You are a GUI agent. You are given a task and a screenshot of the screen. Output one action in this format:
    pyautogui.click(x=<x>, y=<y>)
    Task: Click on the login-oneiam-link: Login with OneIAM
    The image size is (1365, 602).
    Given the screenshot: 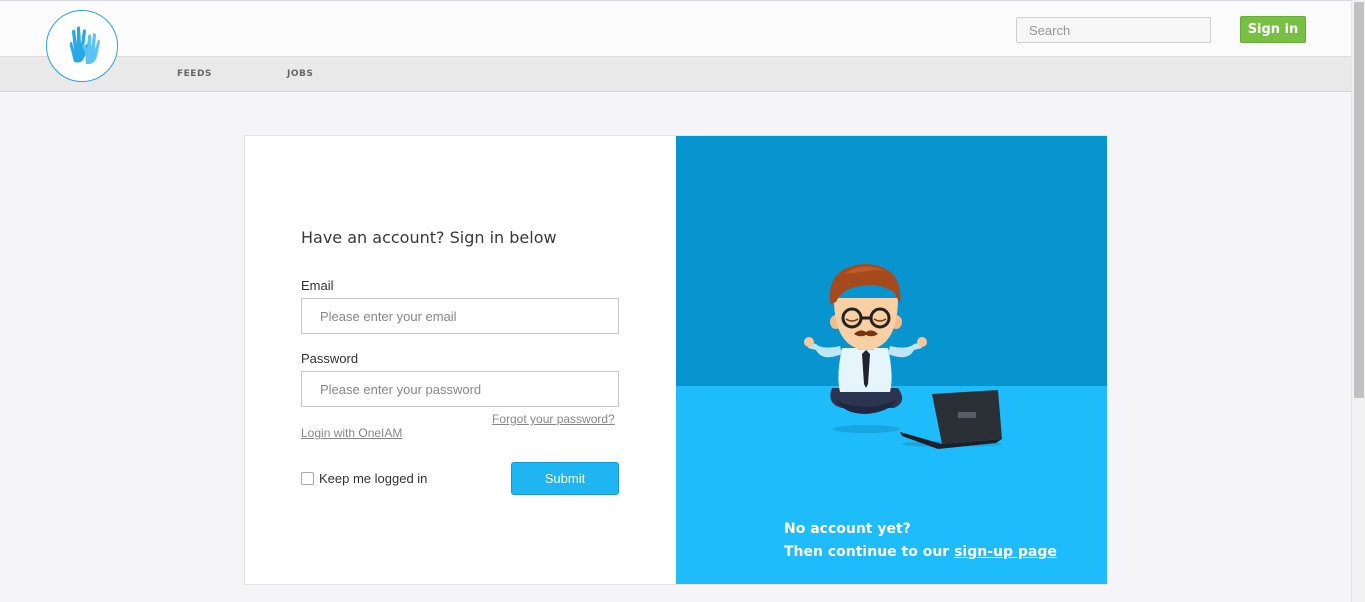 What is the action you would take?
    pyautogui.click(x=351, y=433)
    